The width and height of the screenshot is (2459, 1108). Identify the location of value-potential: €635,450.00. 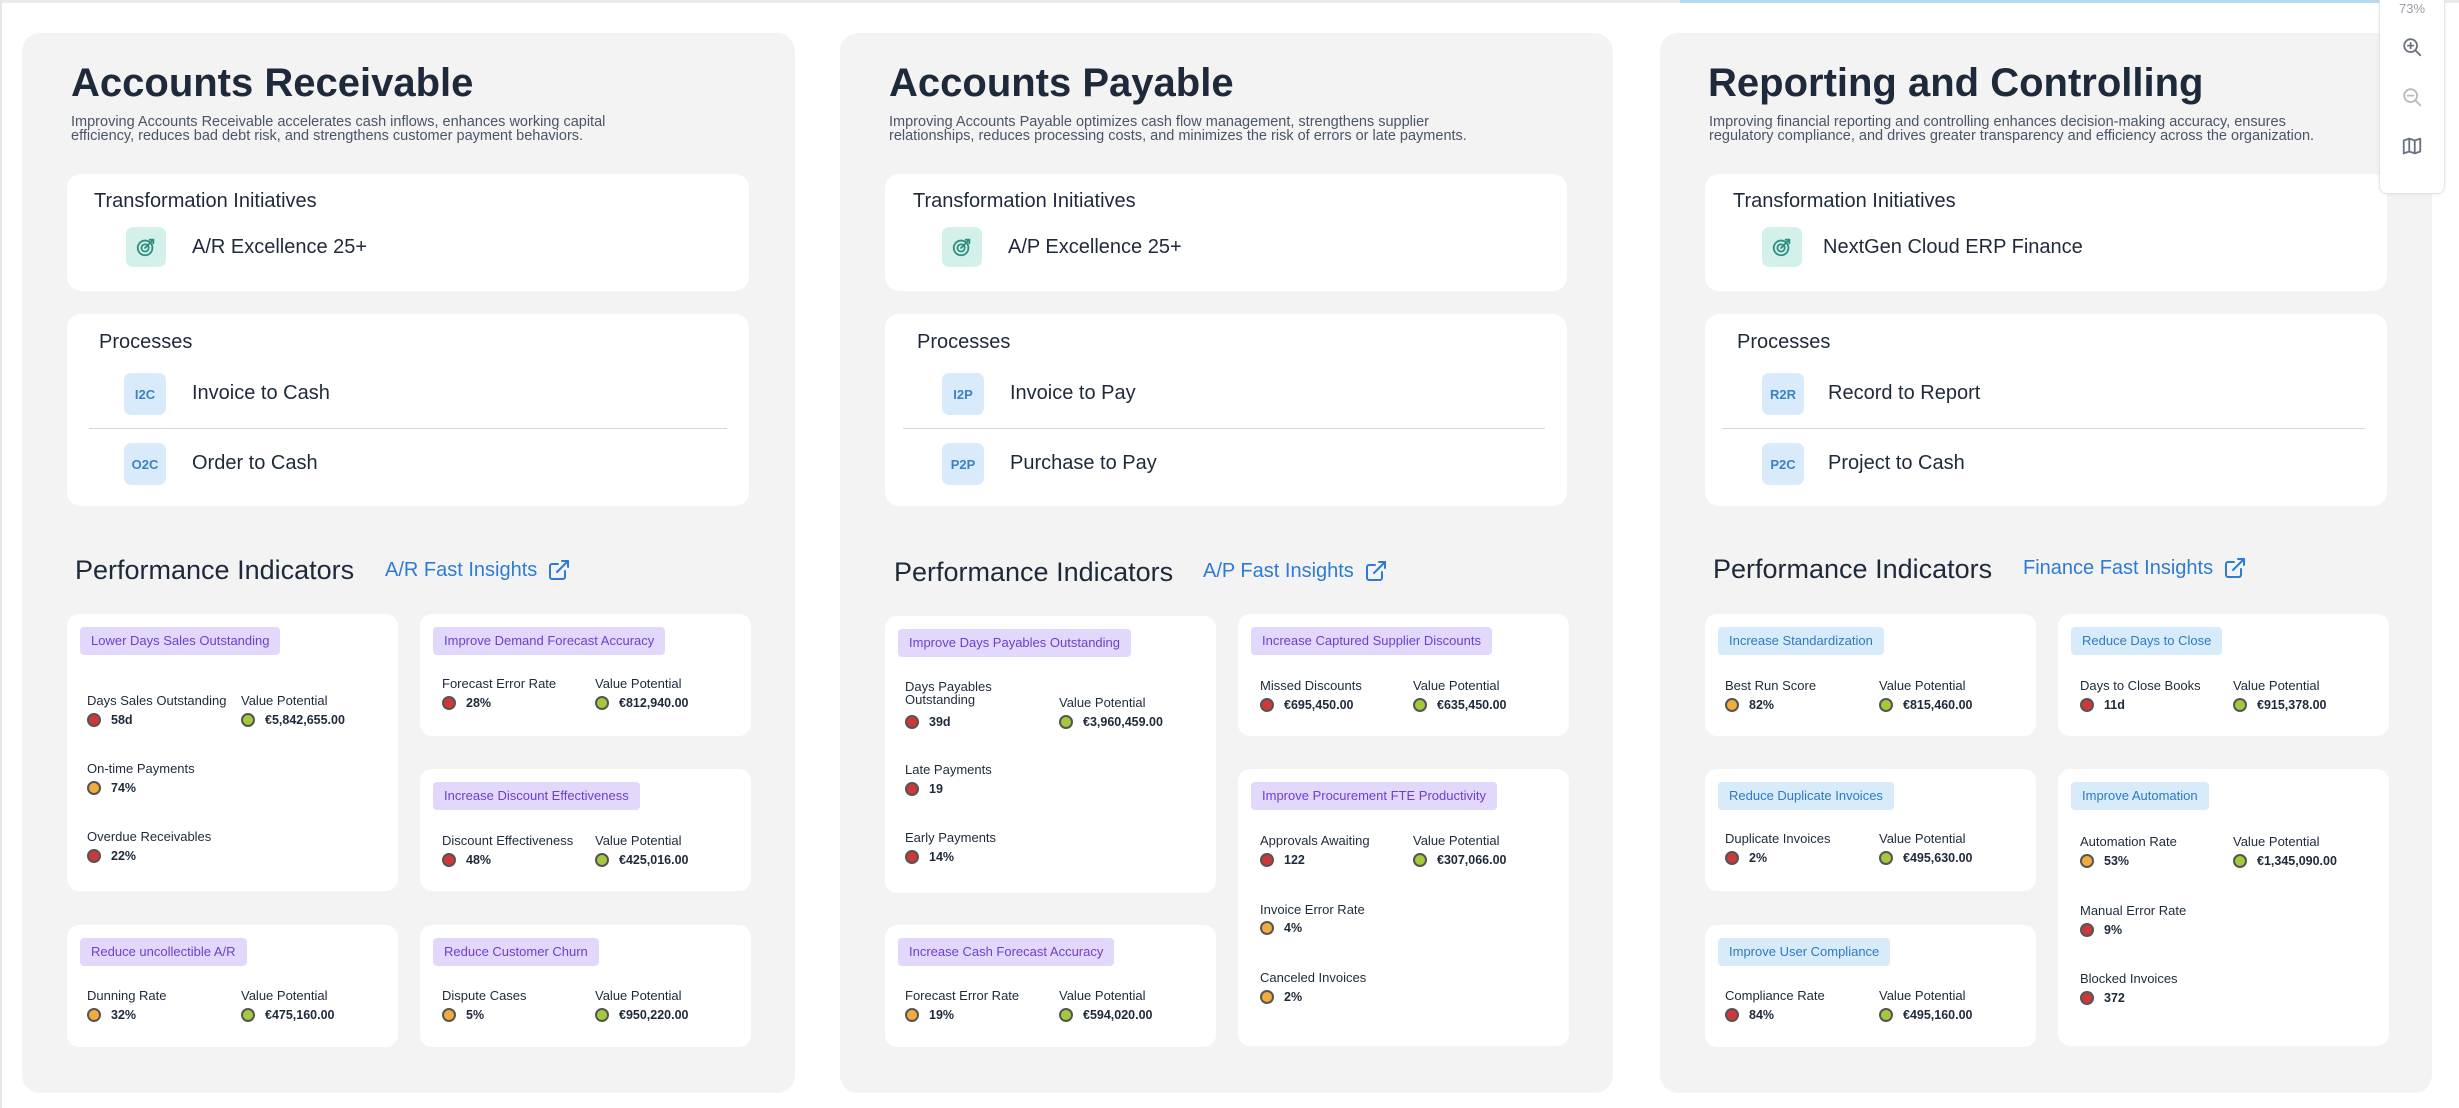
(1460, 705).